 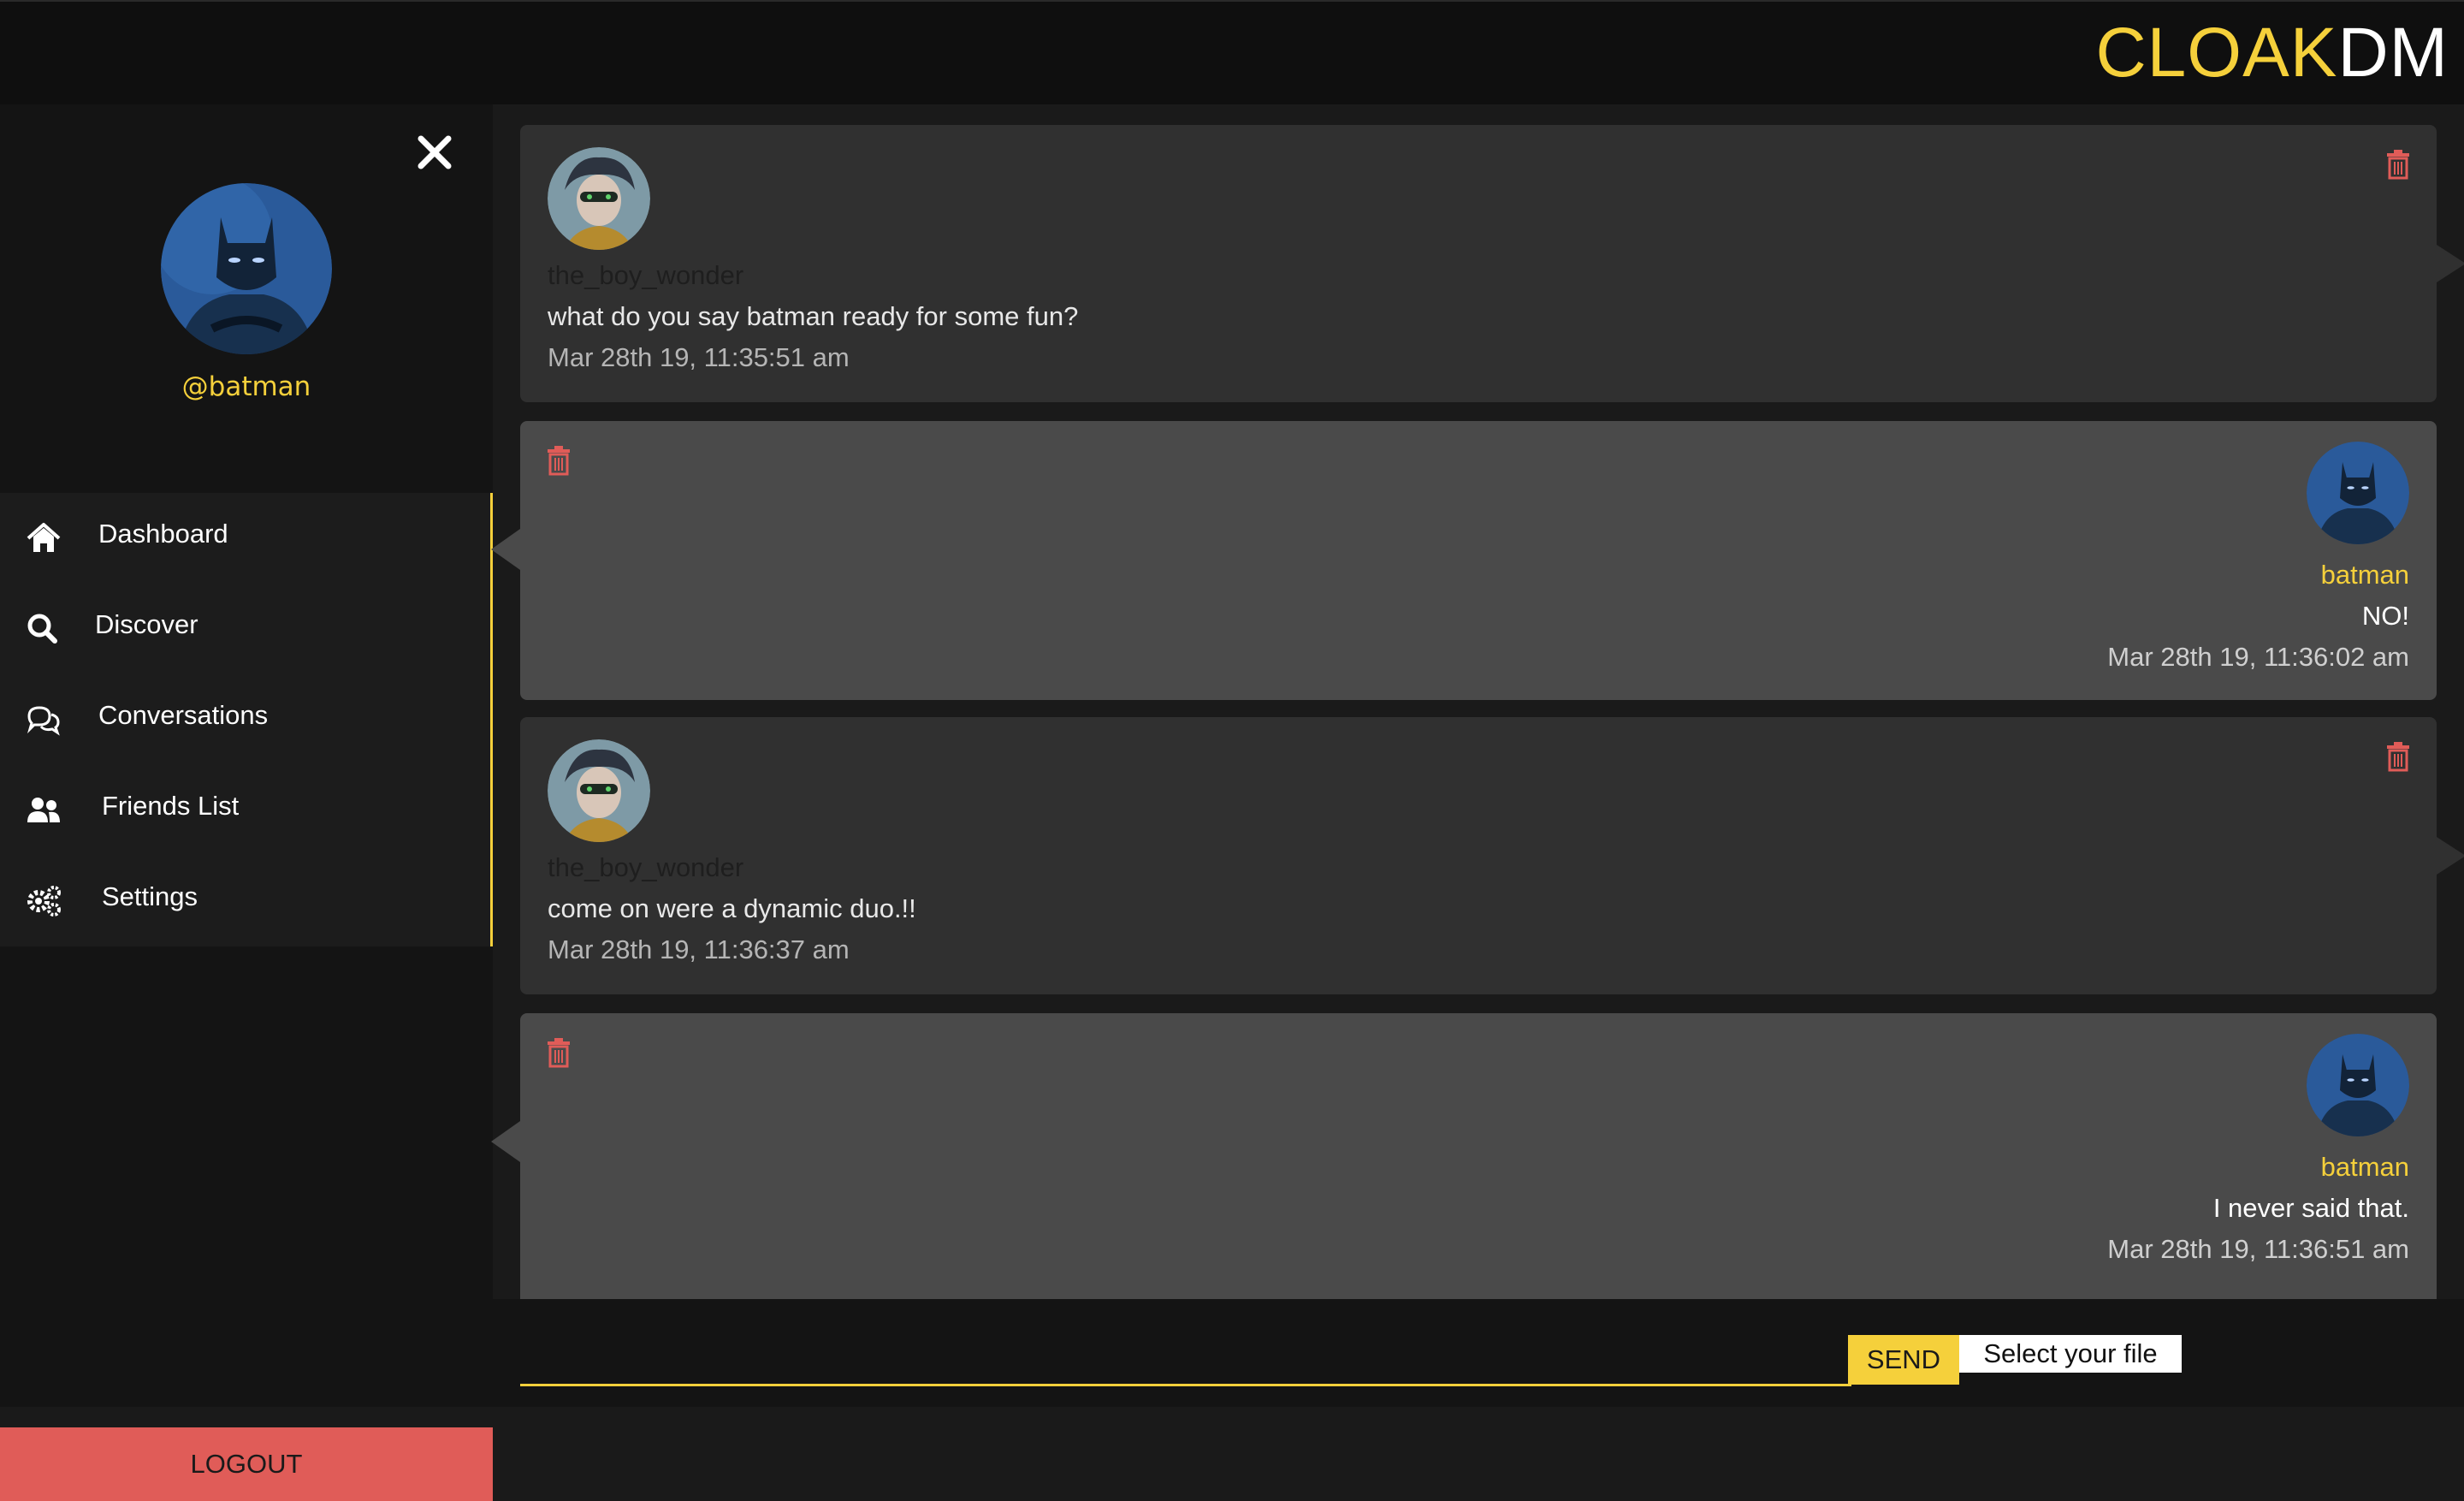 I want to click on sidebar-item-label: Settings, so click(x=150, y=896).